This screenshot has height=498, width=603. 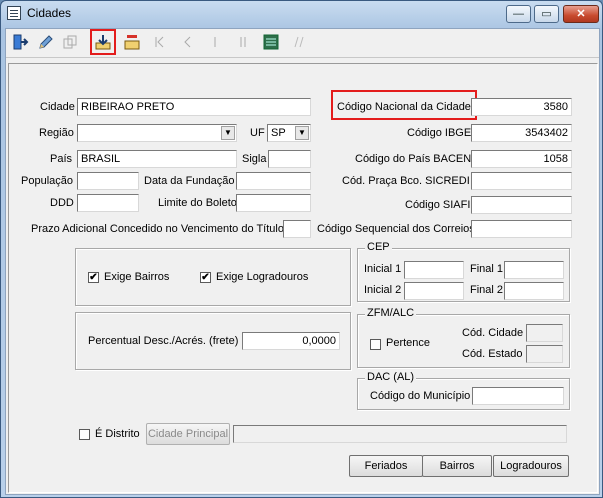 What do you see at coordinates (534, 291) in the screenshot?
I see `cep-final2-input` at bounding box center [534, 291].